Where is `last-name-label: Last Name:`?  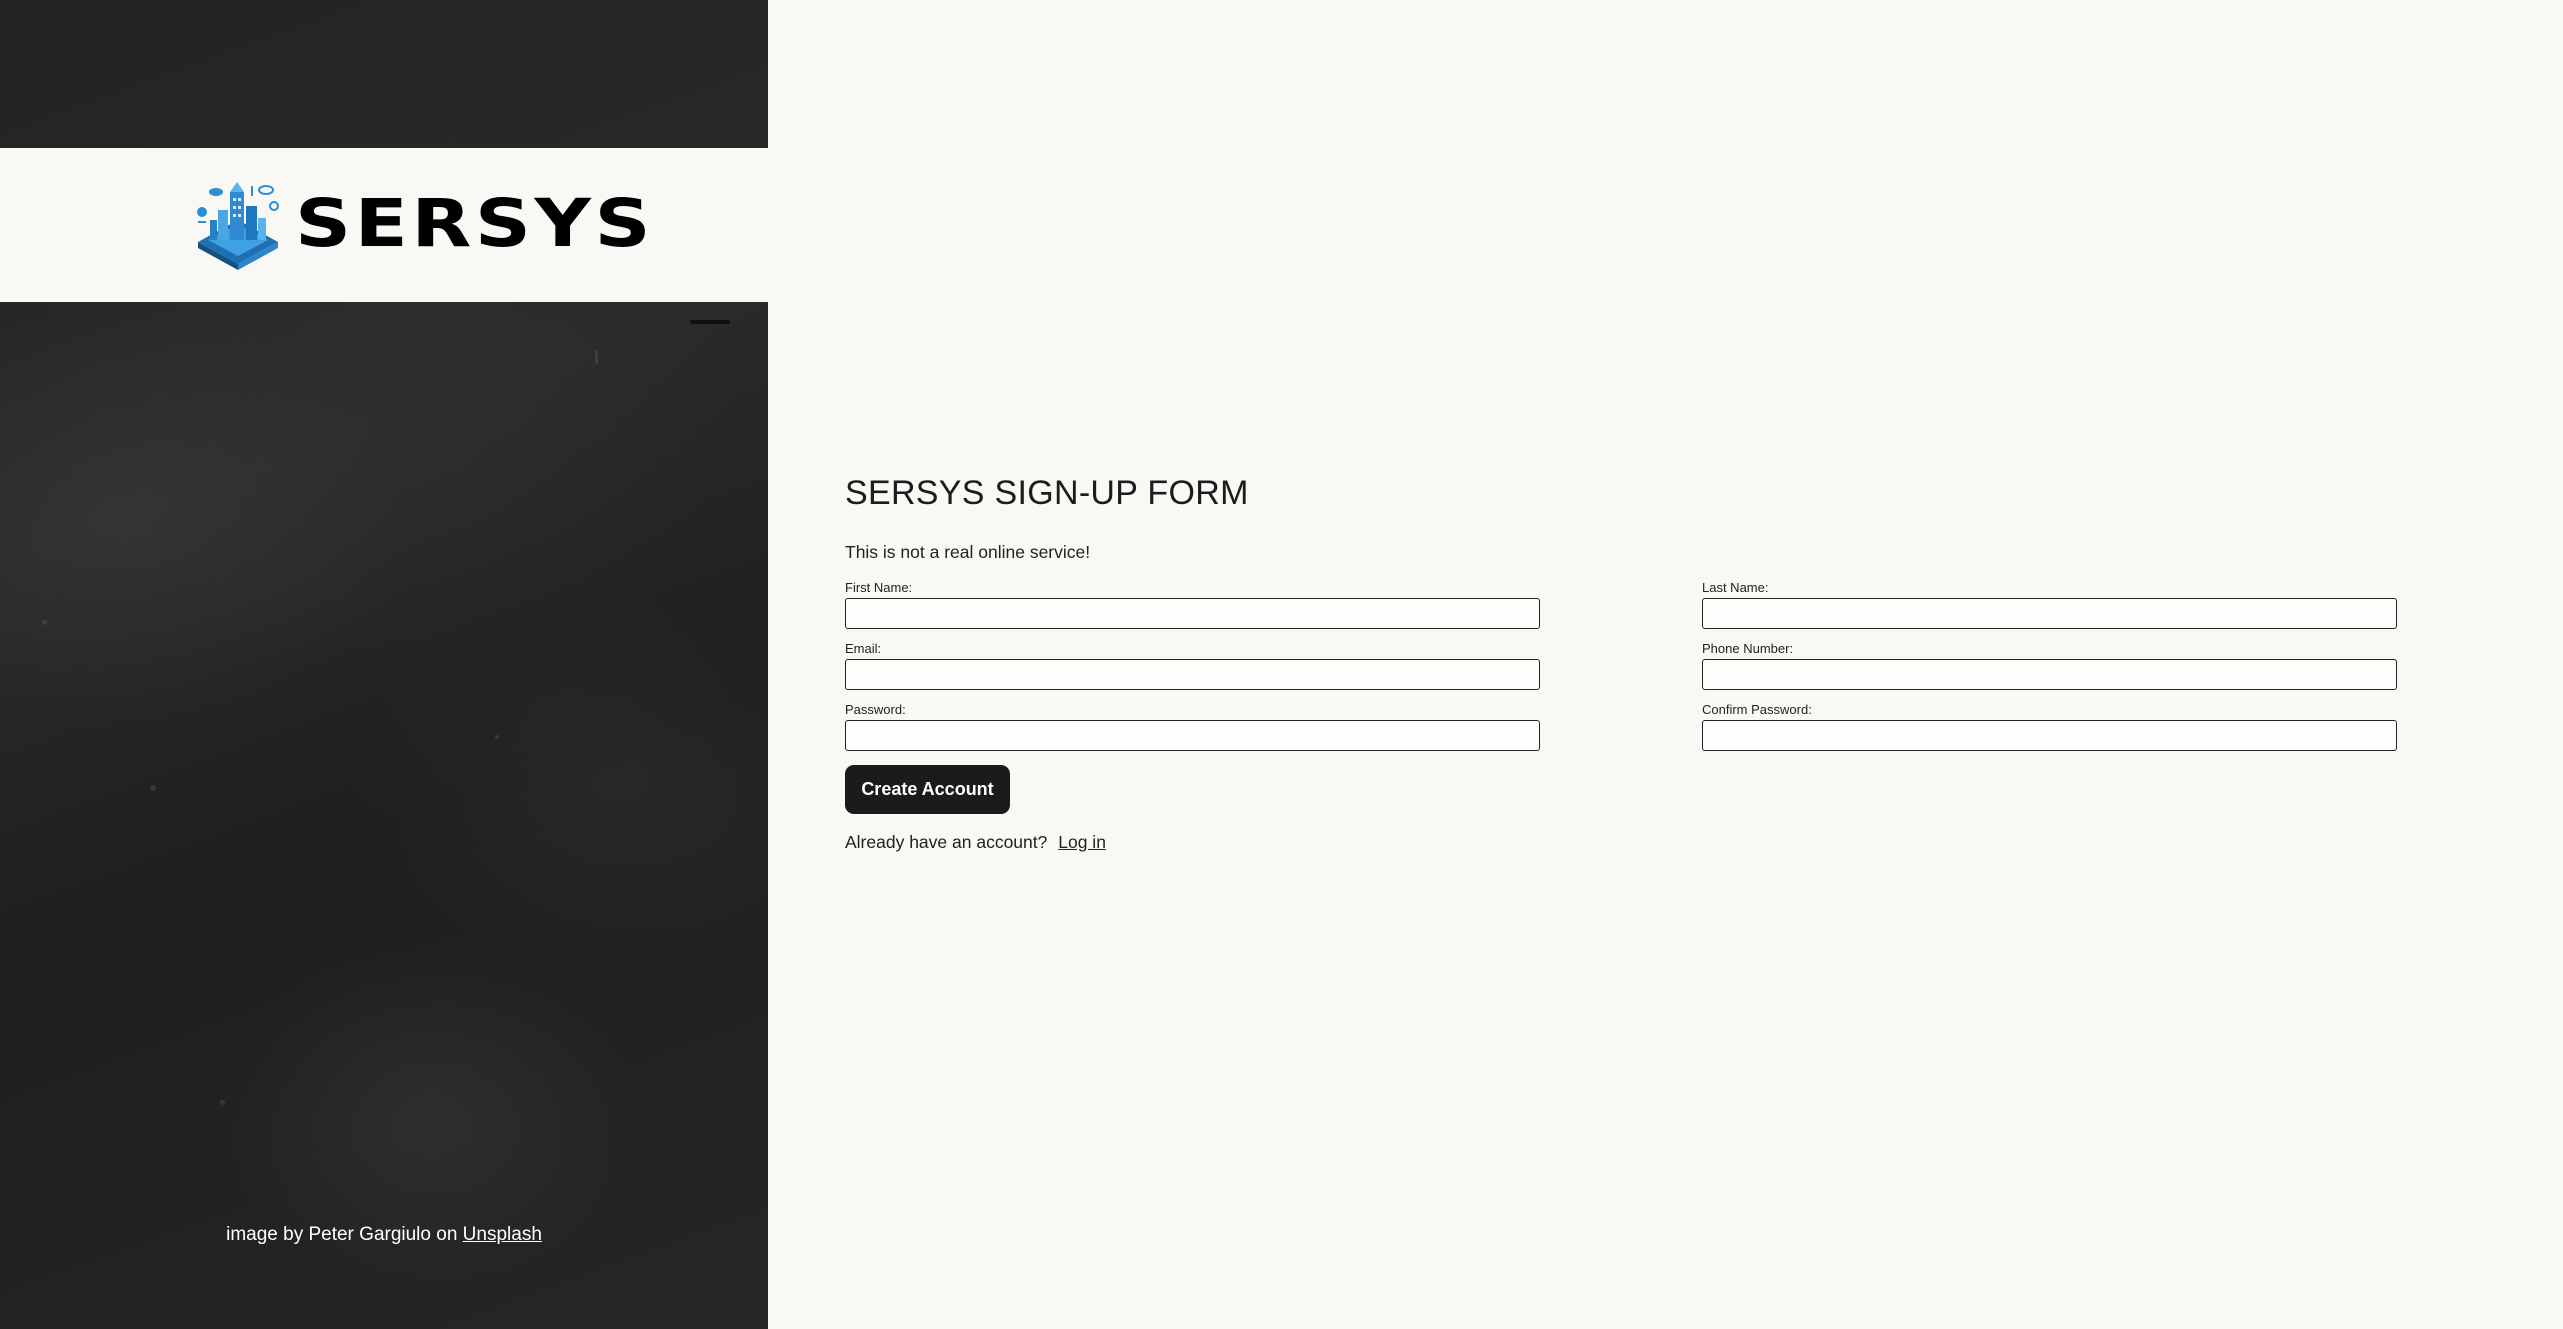 last-name-label: Last Name: is located at coordinates (1735, 587).